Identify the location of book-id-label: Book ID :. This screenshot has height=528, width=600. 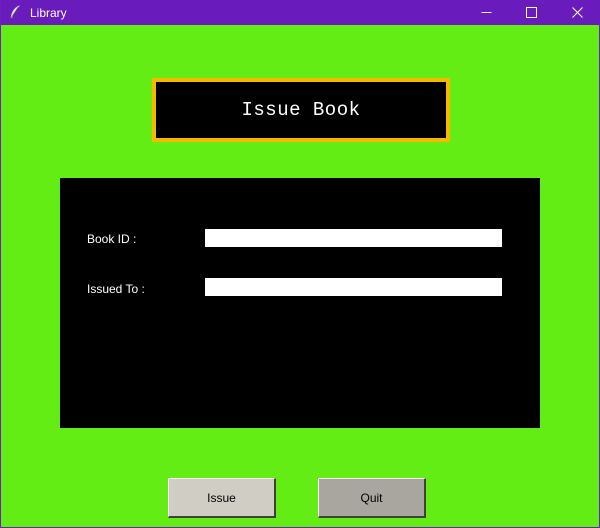
(112, 239).